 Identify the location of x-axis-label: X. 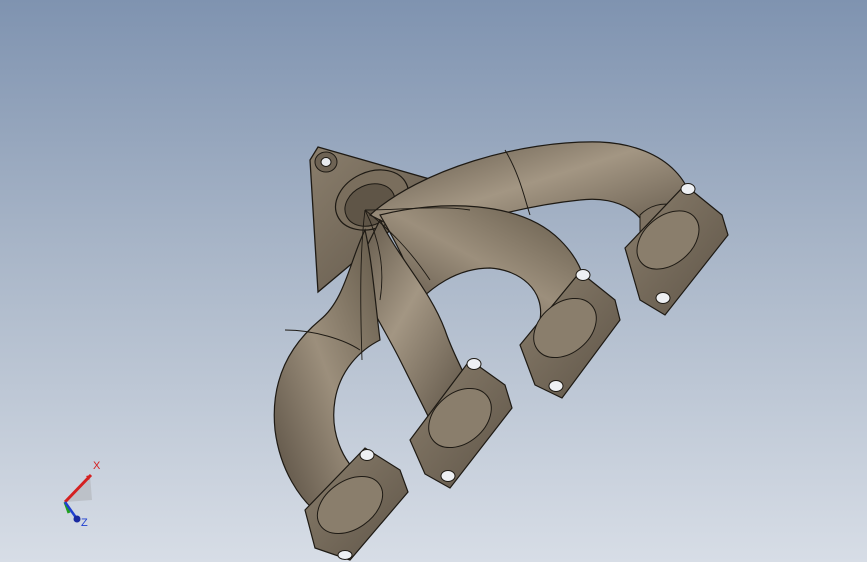
(97, 466).